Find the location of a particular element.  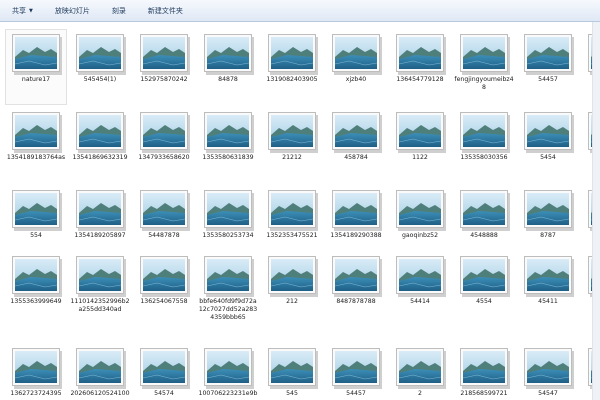

file-name: 84878 is located at coordinates (228, 79).